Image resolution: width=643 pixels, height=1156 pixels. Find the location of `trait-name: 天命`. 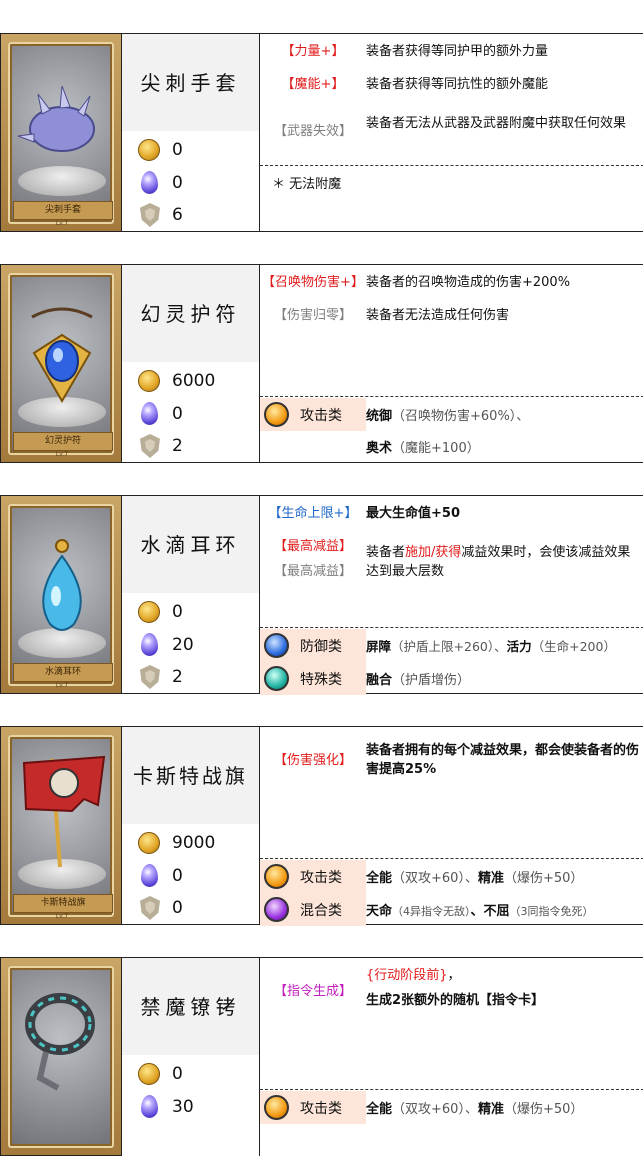

trait-name: 天命 is located at coordinates (379, 911).